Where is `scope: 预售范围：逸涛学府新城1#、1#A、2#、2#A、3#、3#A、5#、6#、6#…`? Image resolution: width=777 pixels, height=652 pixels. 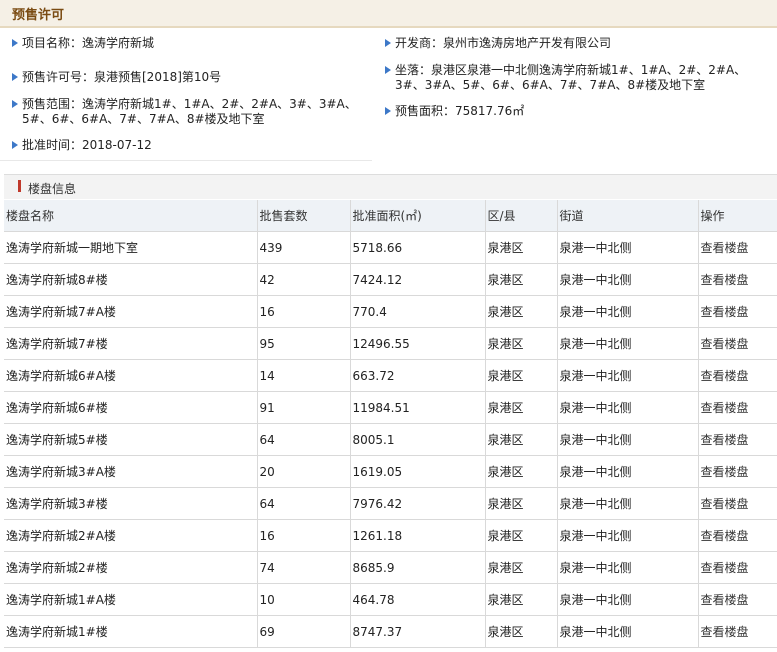
scope: 预售范围：逸涛学府新城1#、1#A、2#、2#A、3#、3#A、5#、6#、6#… is located at coordinates (189, 111).